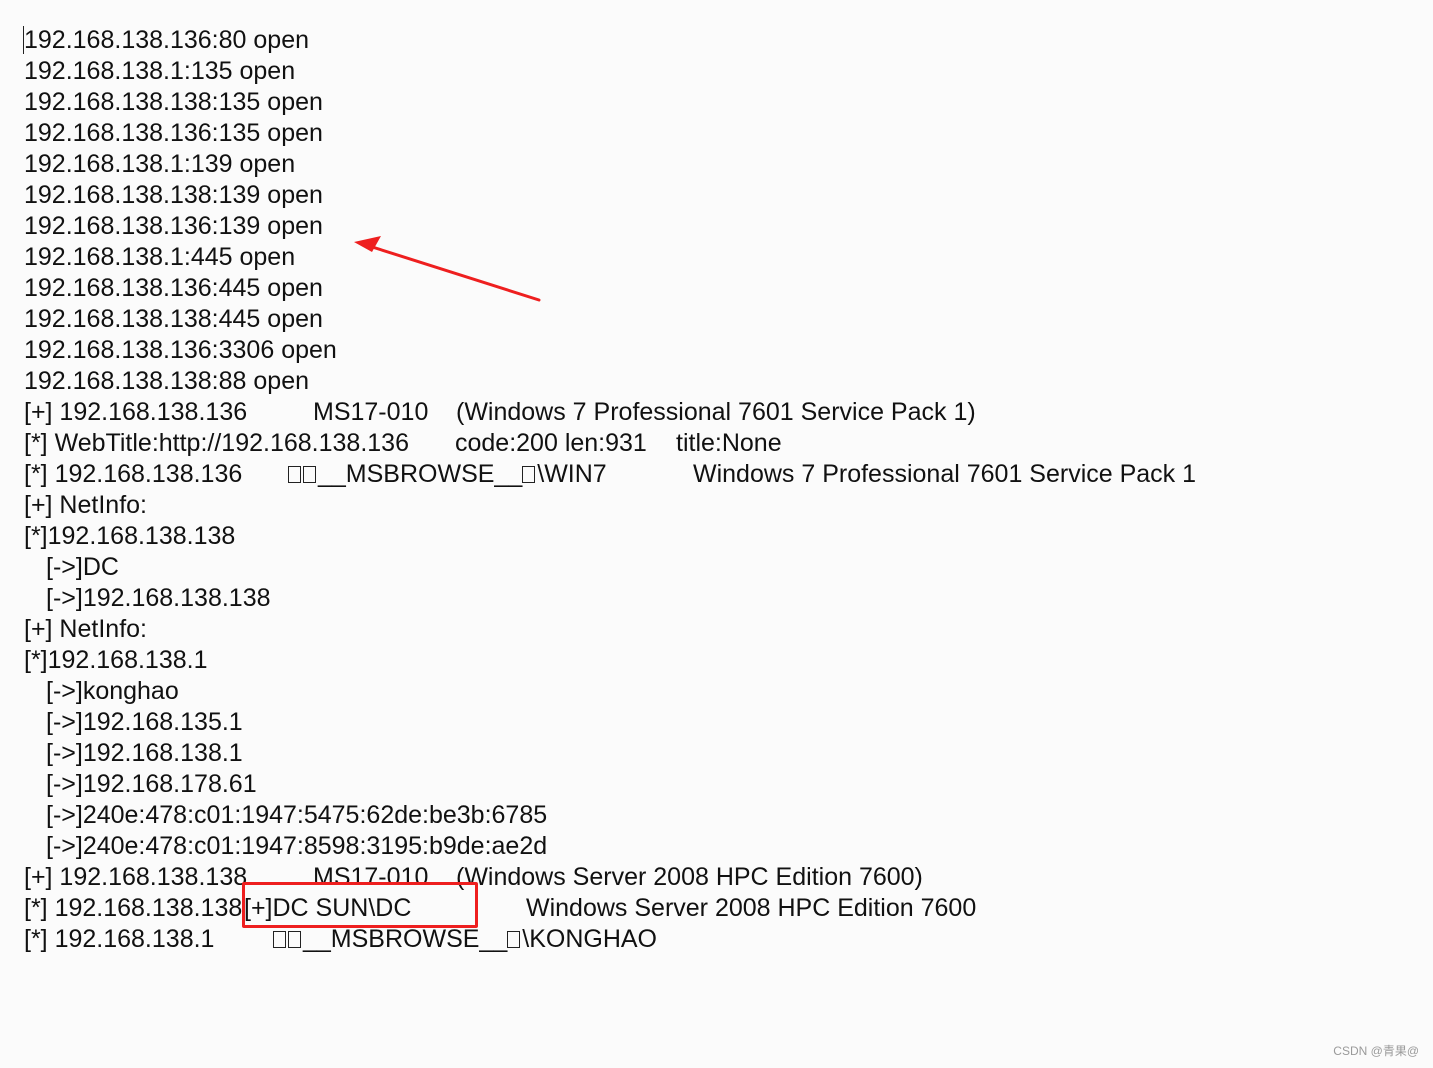  I want to click on watermark: CSDN @青果@, so click(1376, 1051).